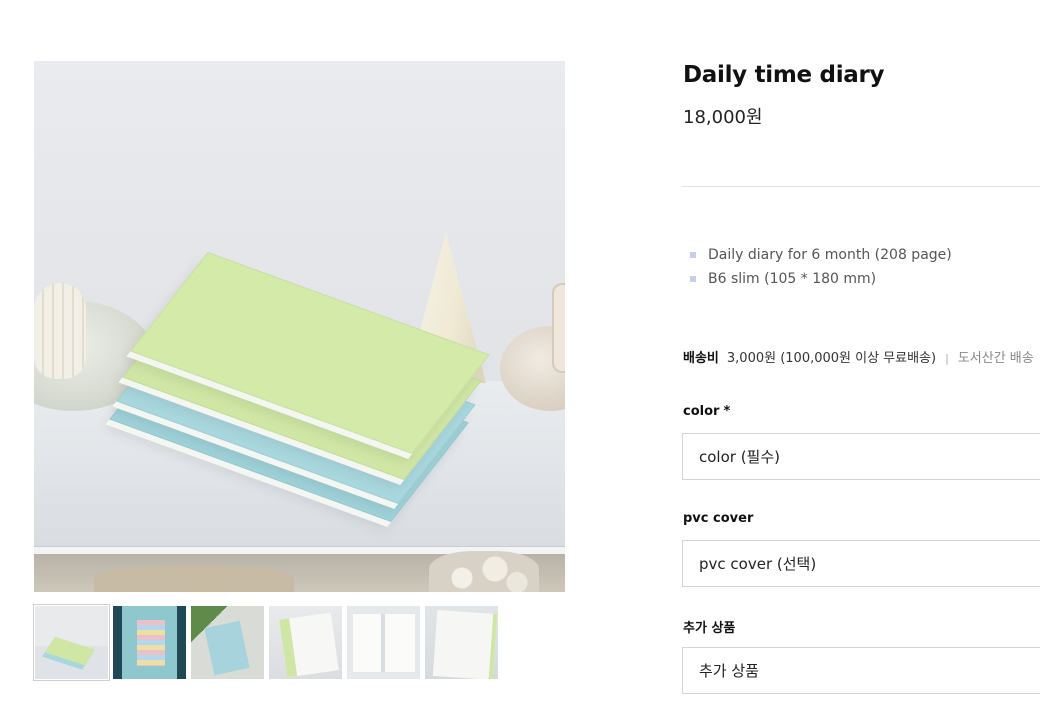 The height and width of the screenshot is (720, 1040). Describe the element at coordinates (821, 255) in the screenshot. I see `spec-item: Daily diary for 6 month (208 page)` at that location.